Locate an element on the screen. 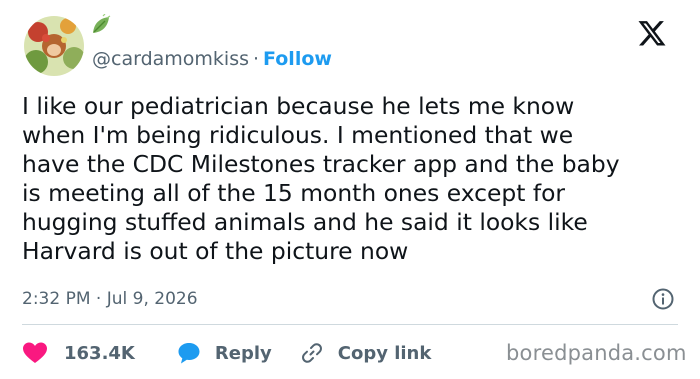  x-logo-icon is located at coordinates (652, 33).